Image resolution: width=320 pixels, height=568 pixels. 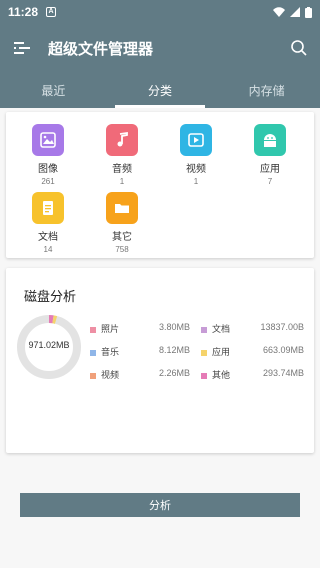 What do you see at coordinates (160, 48) in the screenshot?
I see `app-bar: 超级文件管理器` at bounding box center [160, 48].